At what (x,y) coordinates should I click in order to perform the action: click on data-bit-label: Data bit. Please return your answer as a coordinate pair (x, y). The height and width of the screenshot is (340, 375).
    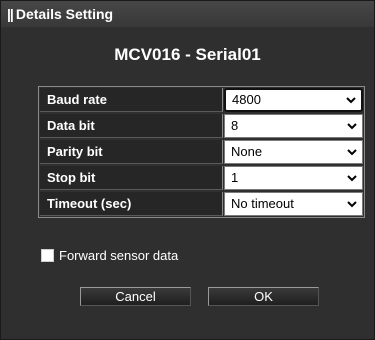
    Looking at the image, I should click on (131, 126).